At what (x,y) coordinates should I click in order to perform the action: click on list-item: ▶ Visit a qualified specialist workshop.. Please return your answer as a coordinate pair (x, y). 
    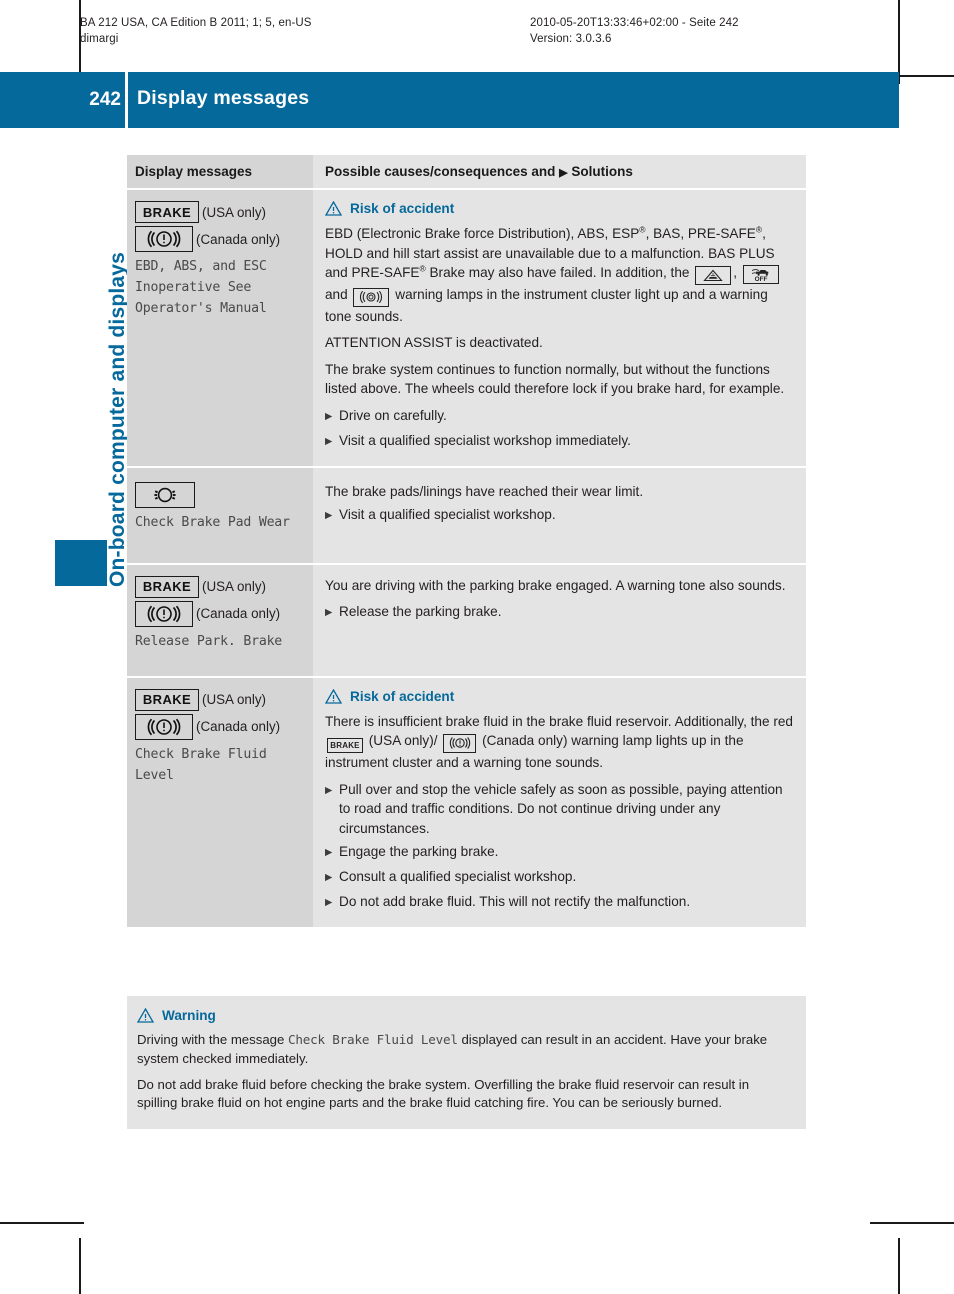
    Looking at the image, I should click on (559, 515).